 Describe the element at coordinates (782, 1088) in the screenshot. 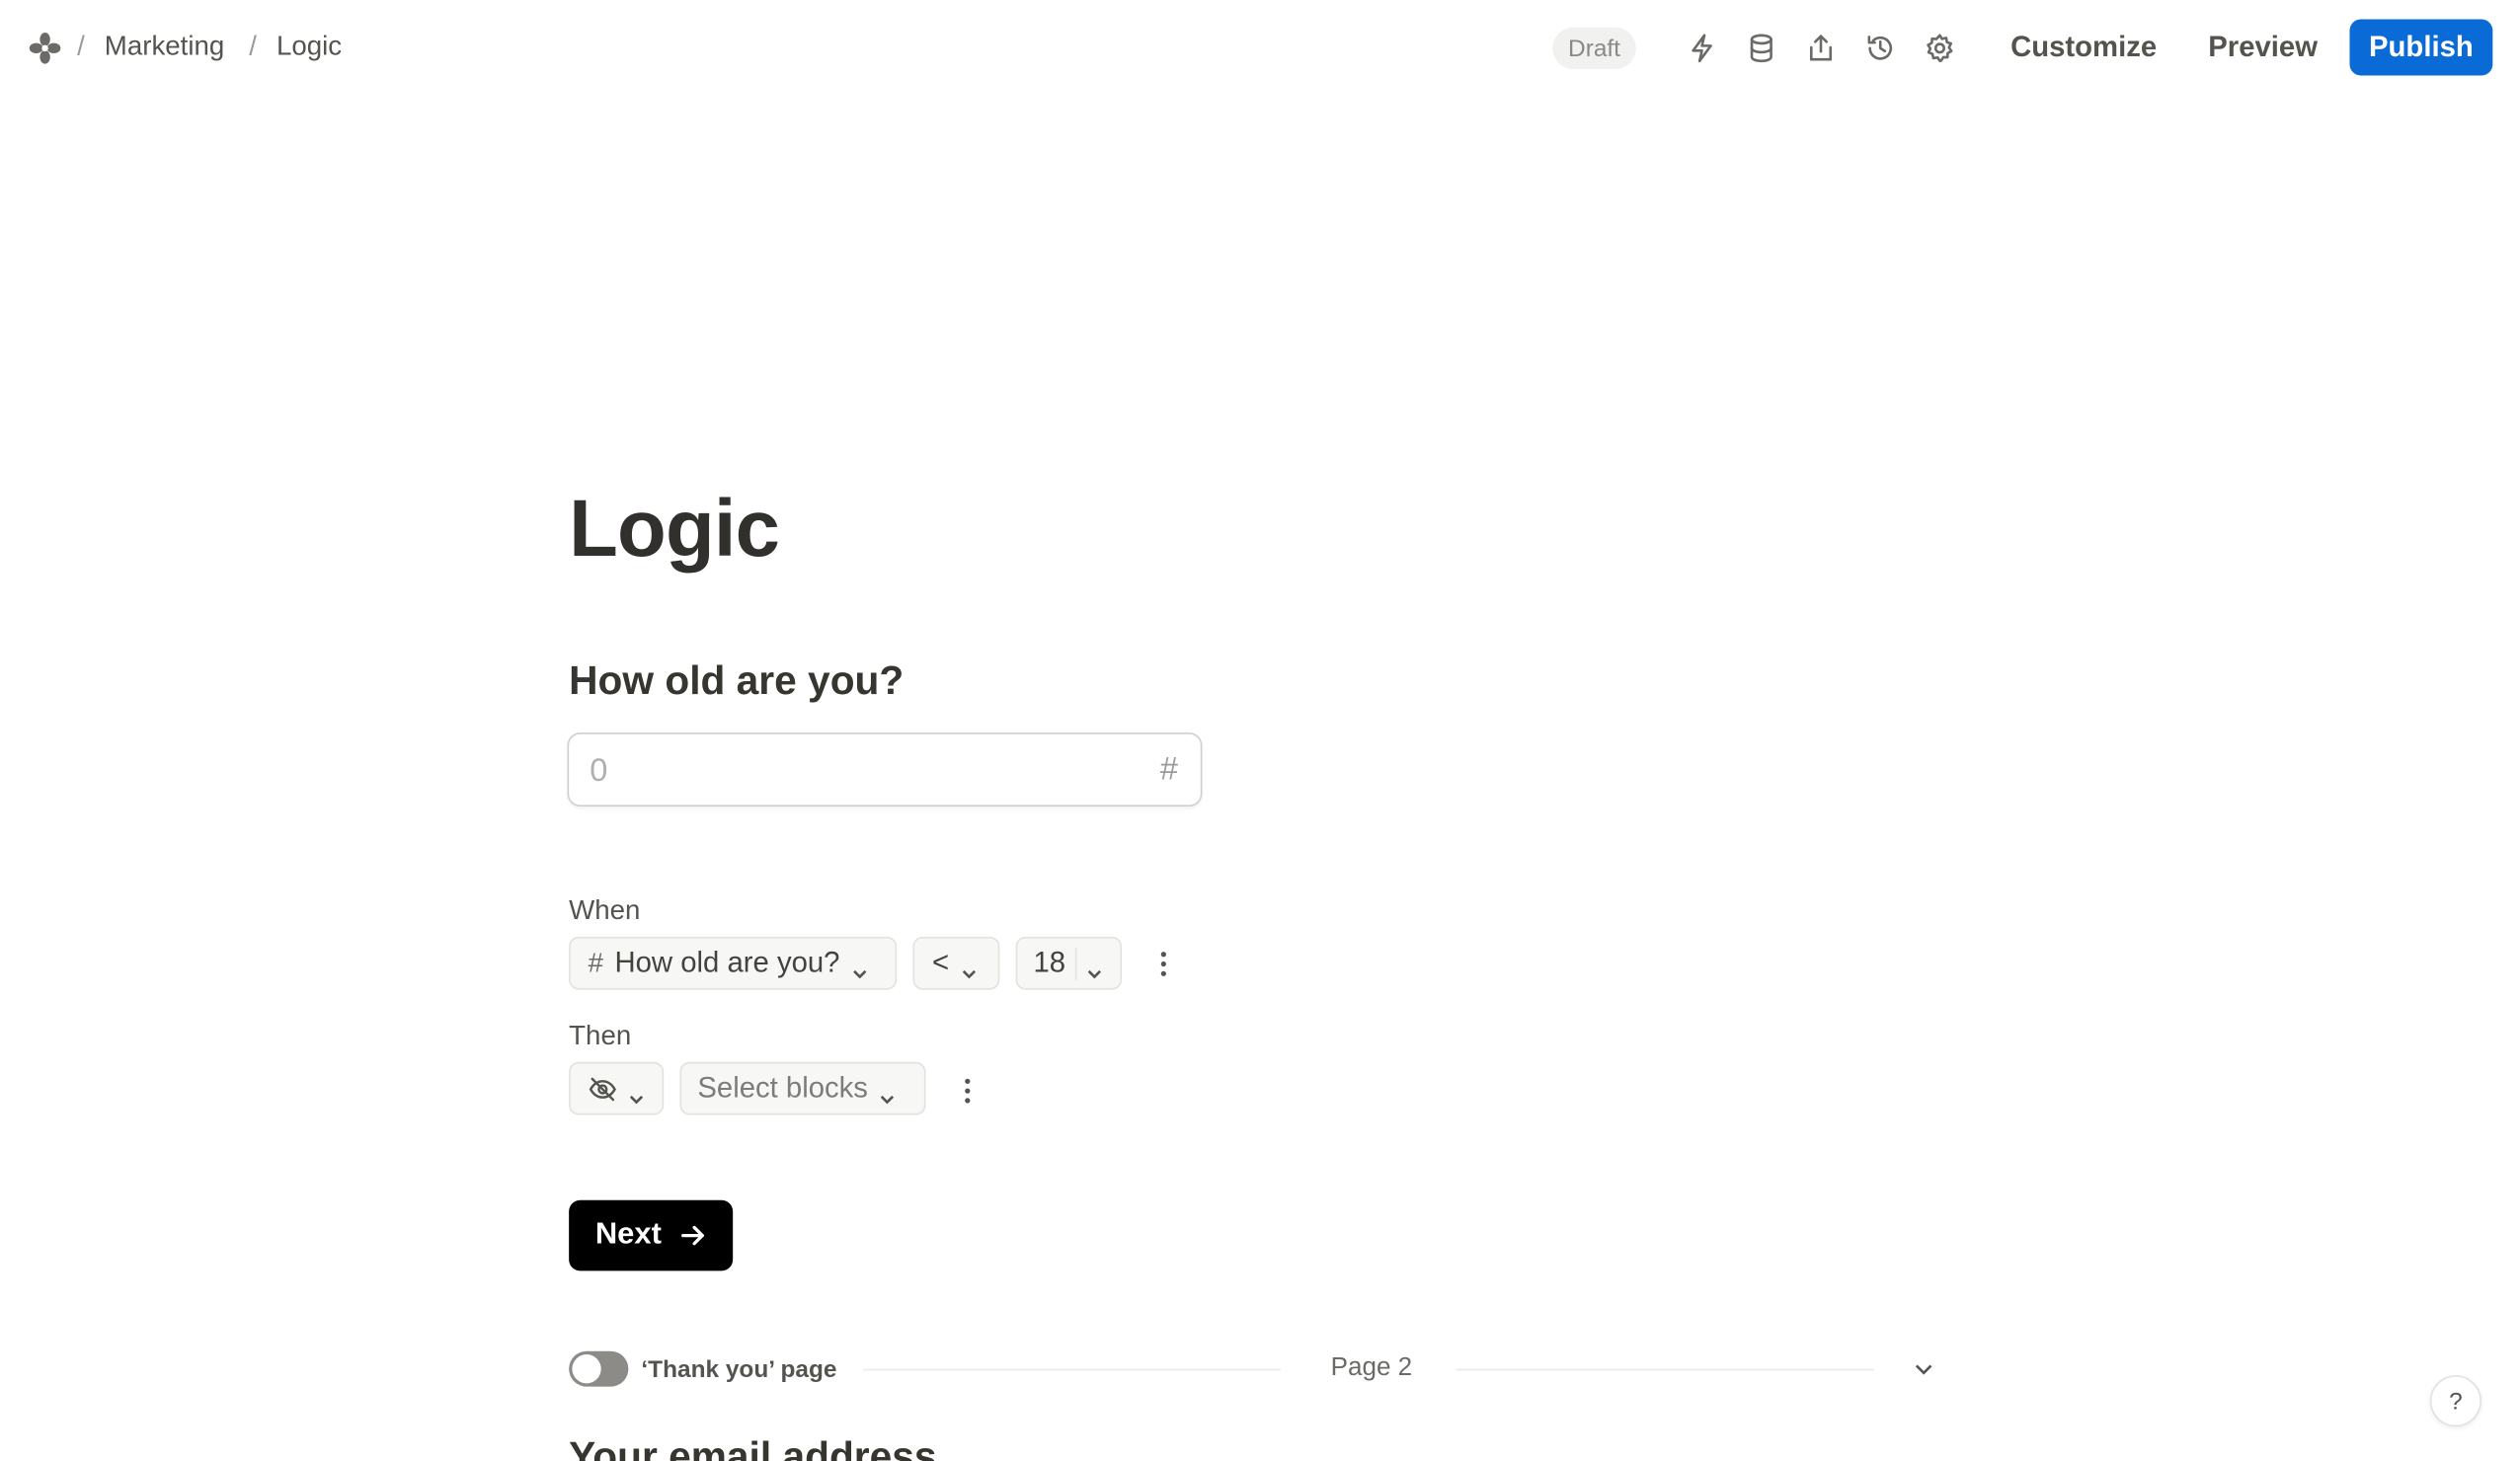

I see `select-blocks-label: Select blocks` at that location.